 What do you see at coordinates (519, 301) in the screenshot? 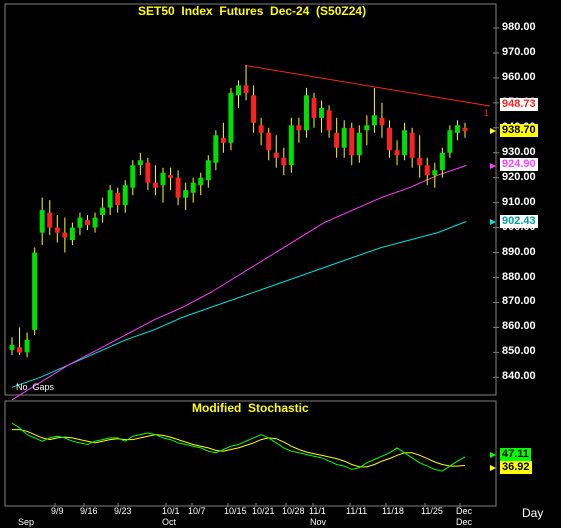
I see `y-tick-label: 870.00` at bounding box center [519, 301].